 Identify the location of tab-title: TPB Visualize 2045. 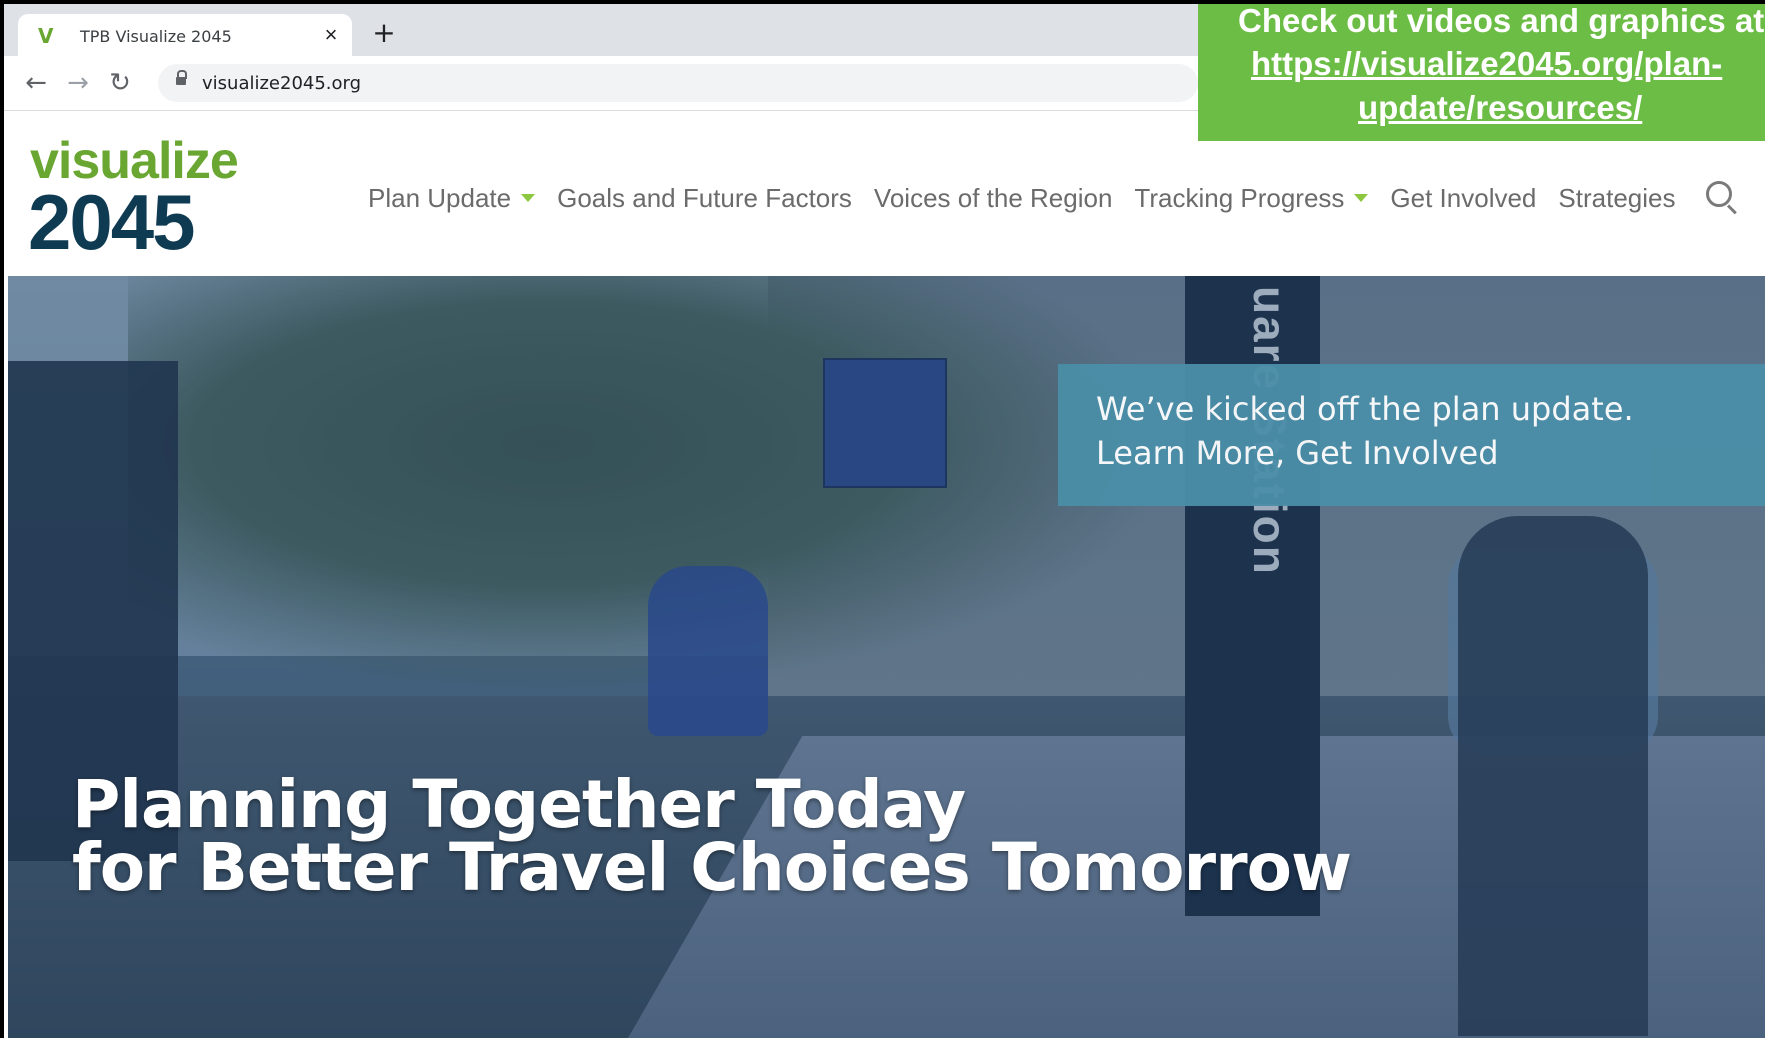
(156, 36).